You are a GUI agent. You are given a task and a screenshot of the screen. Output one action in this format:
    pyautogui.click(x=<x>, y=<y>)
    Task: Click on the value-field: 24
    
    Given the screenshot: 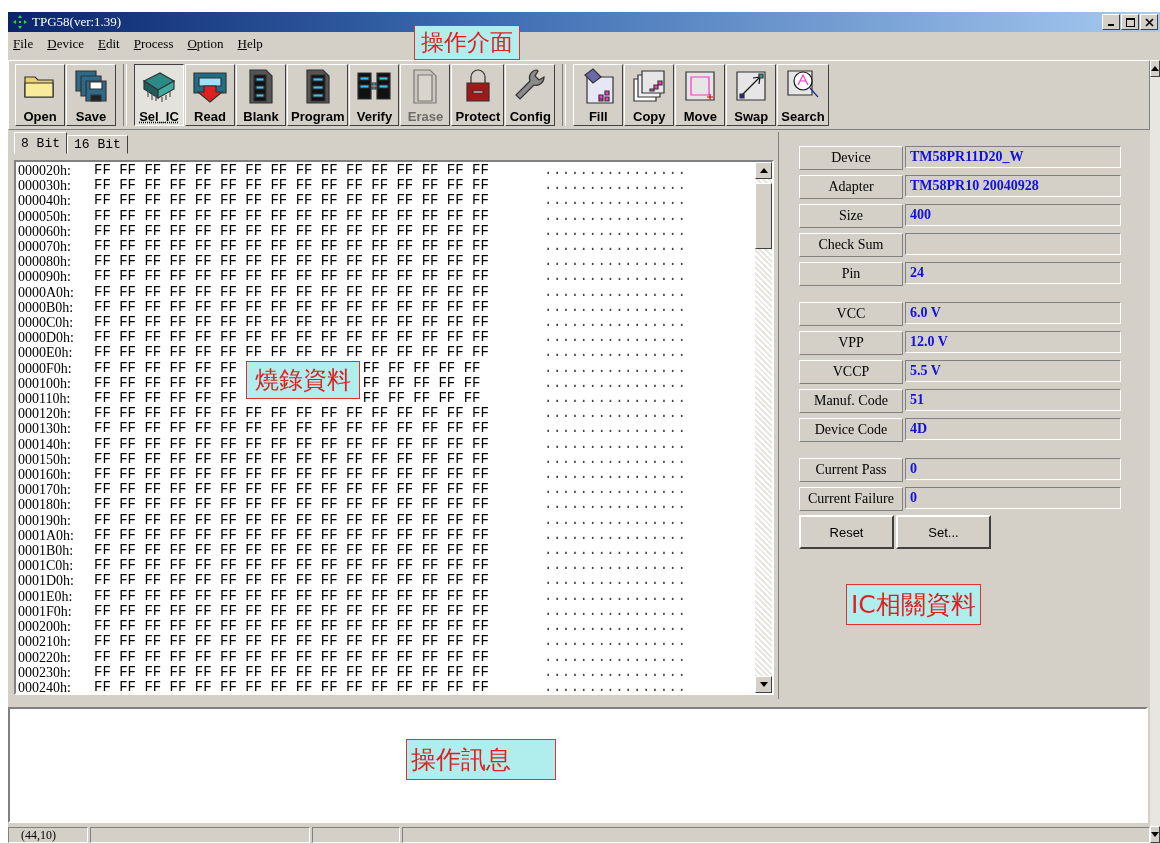 What is the action you would take?
    pyautogui.click(x=1013, y=273)
    